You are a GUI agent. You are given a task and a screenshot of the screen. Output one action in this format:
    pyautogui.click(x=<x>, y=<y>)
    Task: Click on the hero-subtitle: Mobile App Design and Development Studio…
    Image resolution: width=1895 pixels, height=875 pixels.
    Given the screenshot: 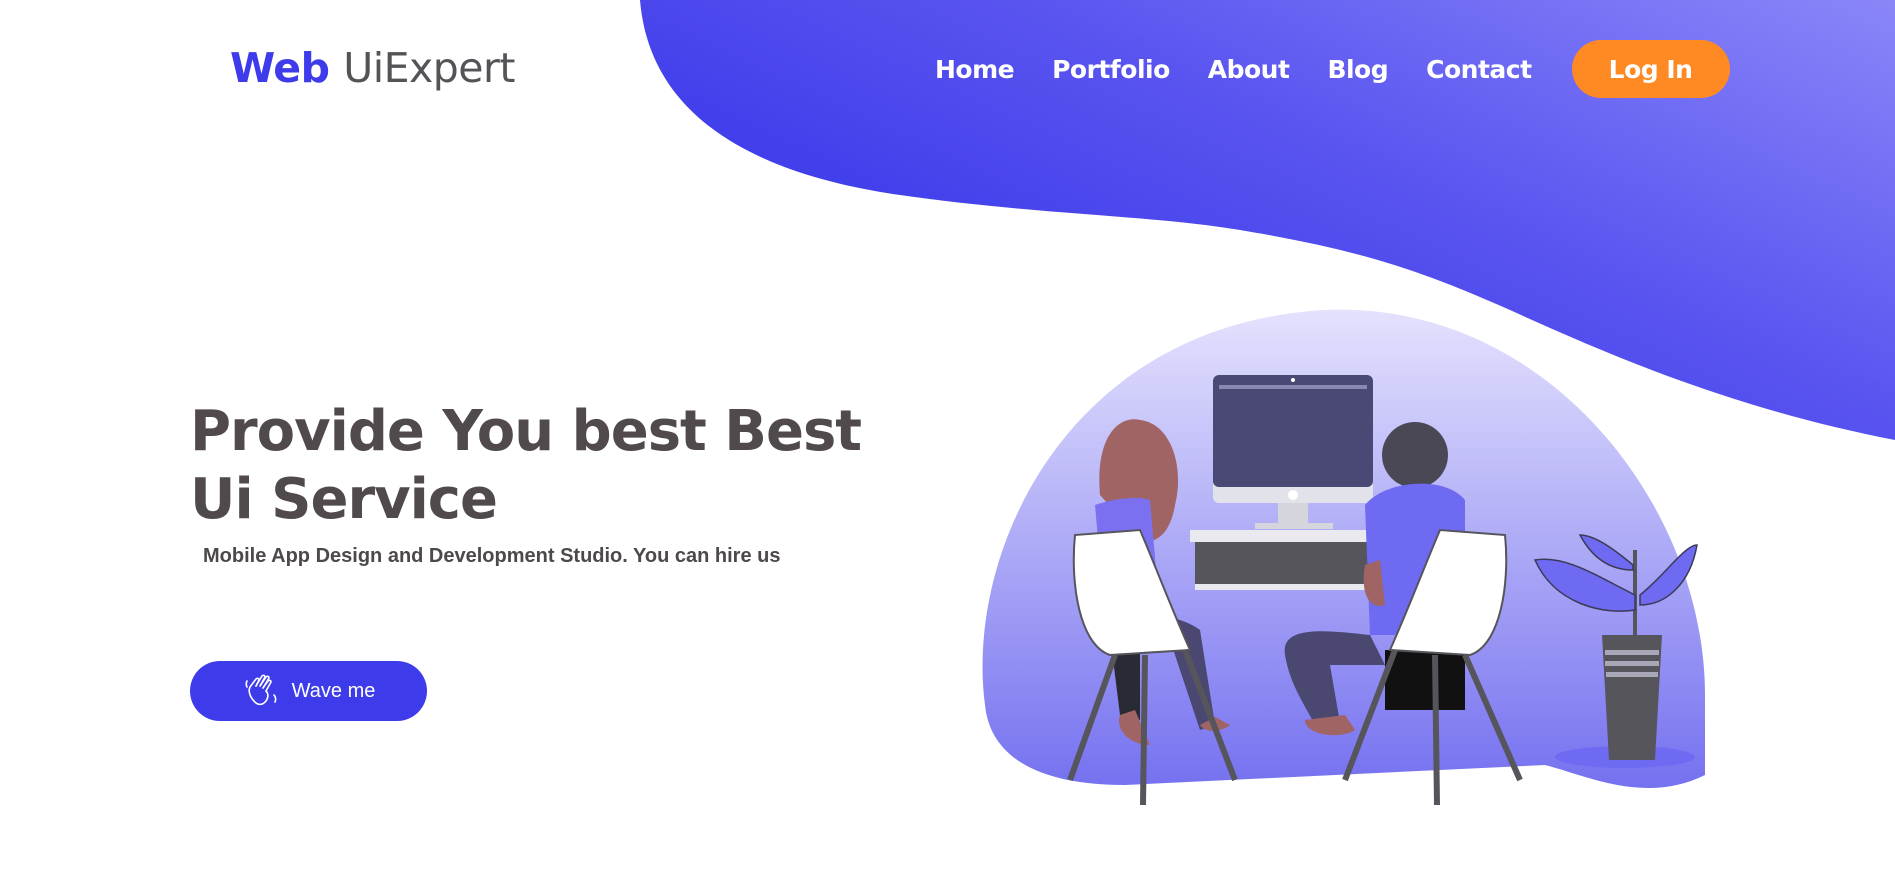 What is the action you would take?
    pyautogui.click(x=492, y=556)
    